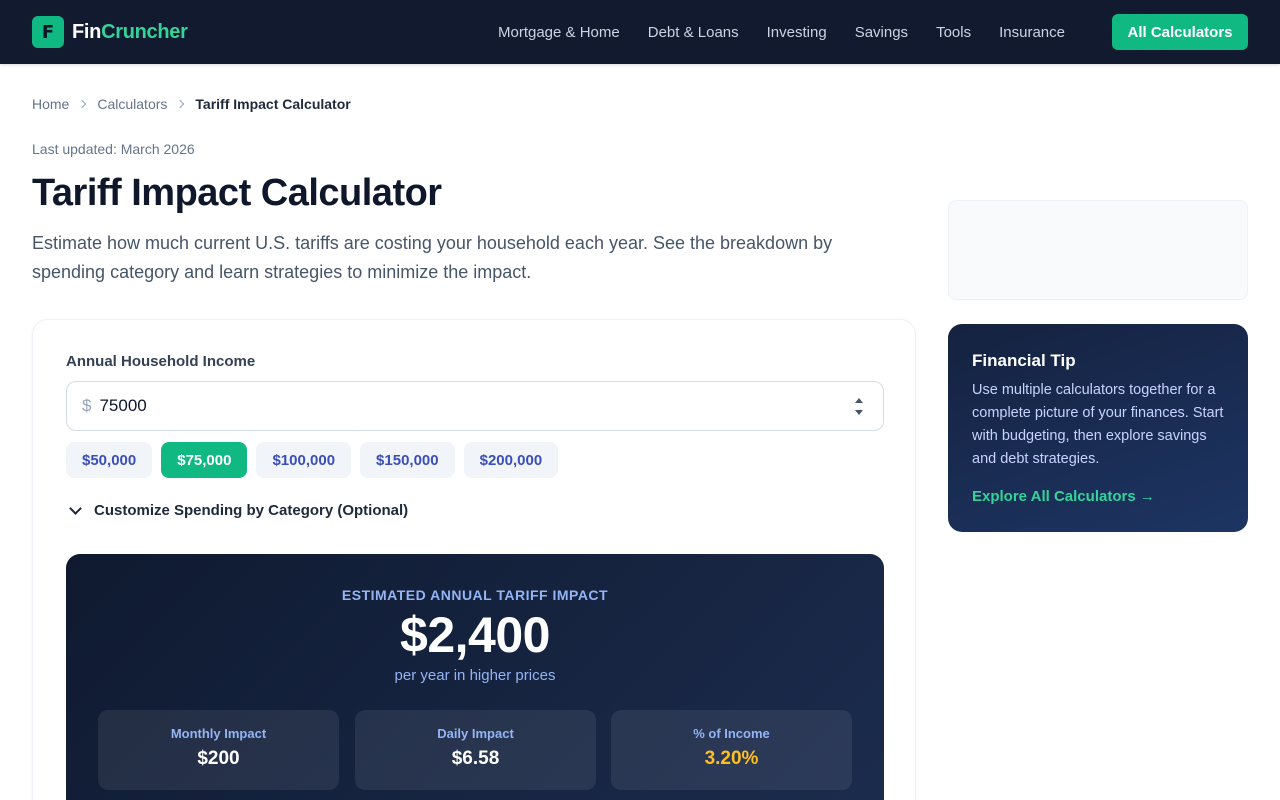 This screenshot has width=1280, height=800. I want to click on stat-value: 3.20%, so click(731, 758).